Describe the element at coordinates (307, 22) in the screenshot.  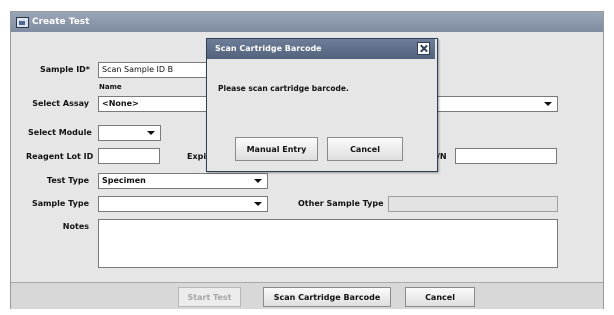
I see `window-titlebar: Create Test` at that location.